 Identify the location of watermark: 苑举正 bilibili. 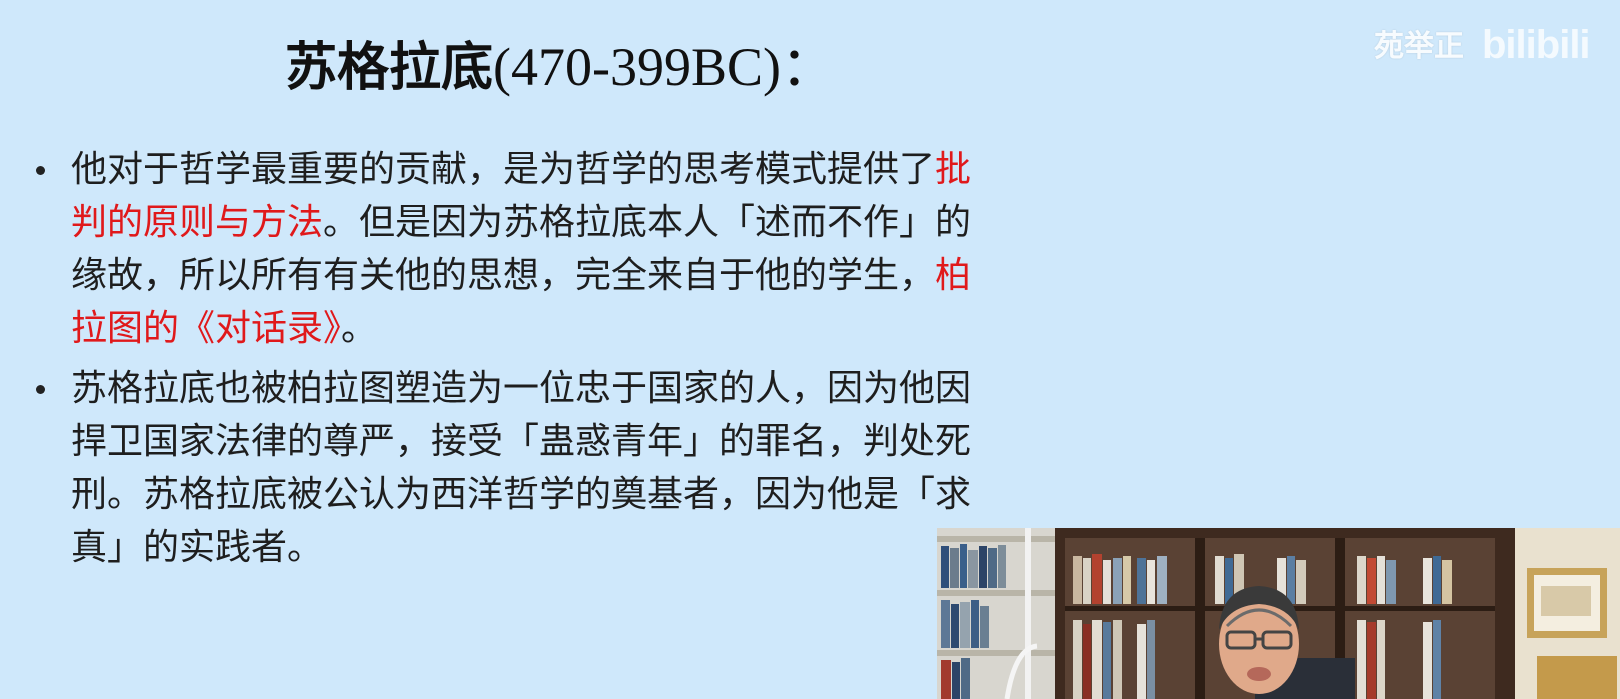
(1490, 43).